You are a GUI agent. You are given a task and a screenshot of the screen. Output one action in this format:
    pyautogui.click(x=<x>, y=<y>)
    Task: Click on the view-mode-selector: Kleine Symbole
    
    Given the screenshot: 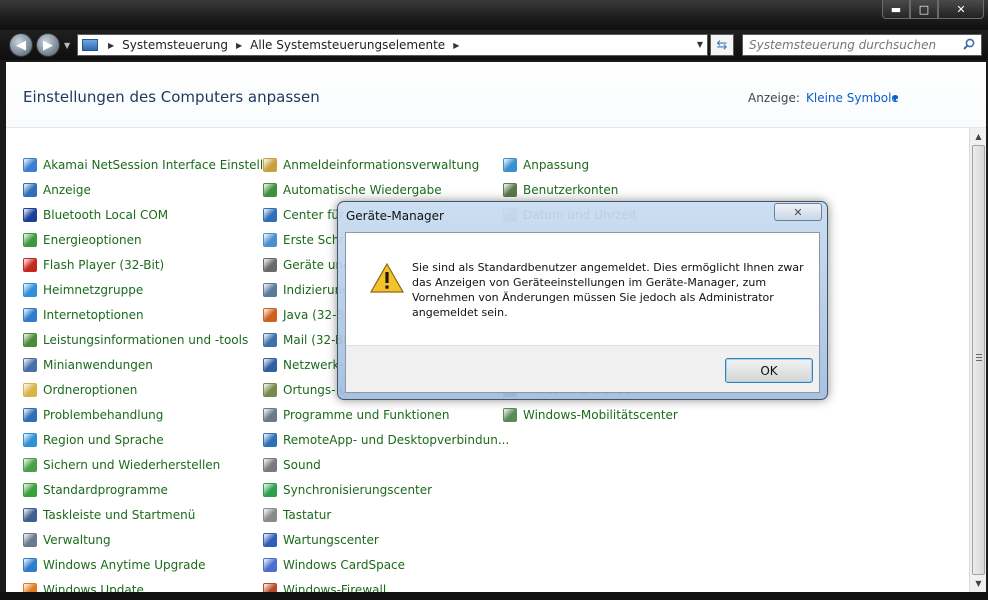 What is the action you would take?
    pyautogui.click(x=852, y=98)
    